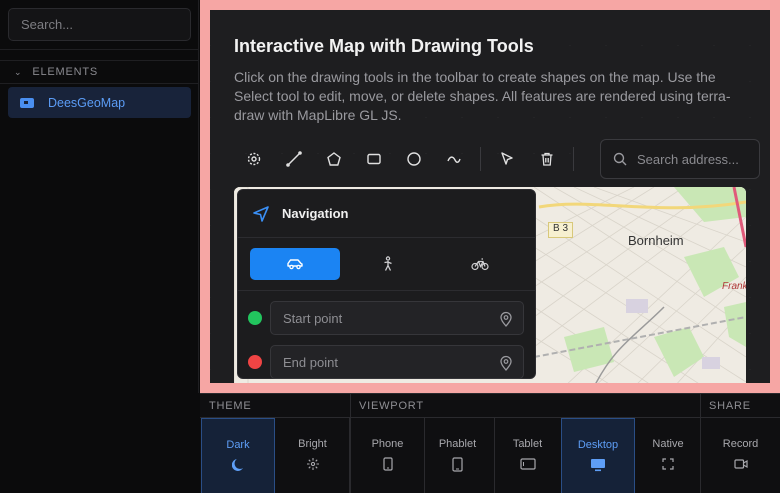 Image resolution: width=780 pixels, height=493 pixels. What do you see at coordinates (397, 318) in the screenshot?
I see `start-point-input: Start point` at bounding box center [397, 318].